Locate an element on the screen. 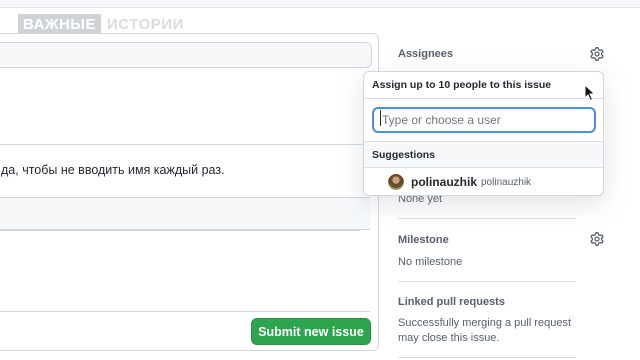  assignees-heading: Assignees is located at coordinates (425, 54).